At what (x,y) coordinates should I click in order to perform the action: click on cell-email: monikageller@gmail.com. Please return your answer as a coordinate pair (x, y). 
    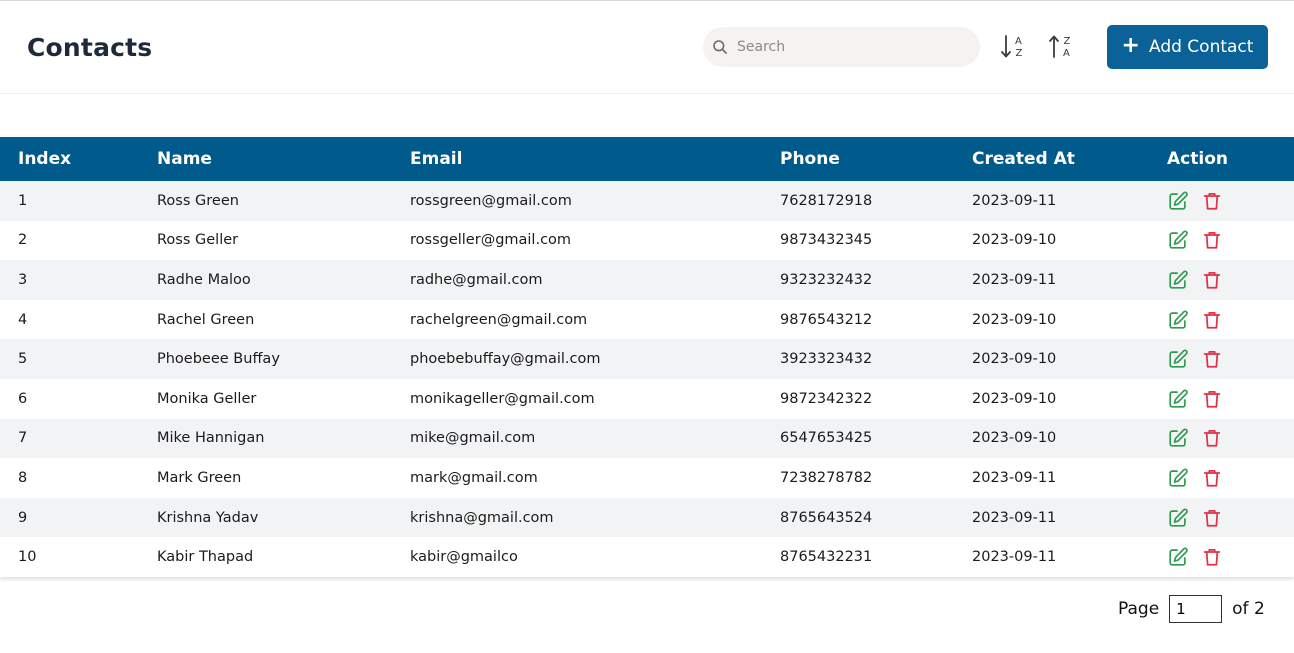
    Looking at the image, I should click on (502, 398).